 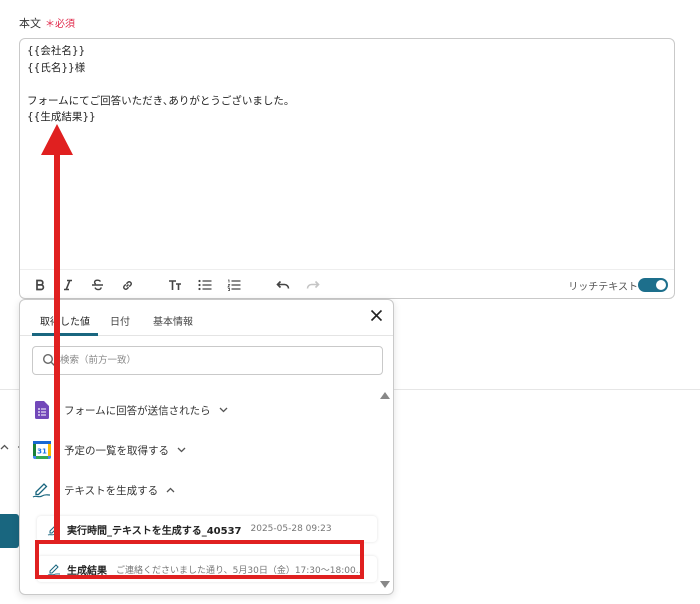 I want to click on rich-text-label: リッチテキスト, so click(x=603, y=287).